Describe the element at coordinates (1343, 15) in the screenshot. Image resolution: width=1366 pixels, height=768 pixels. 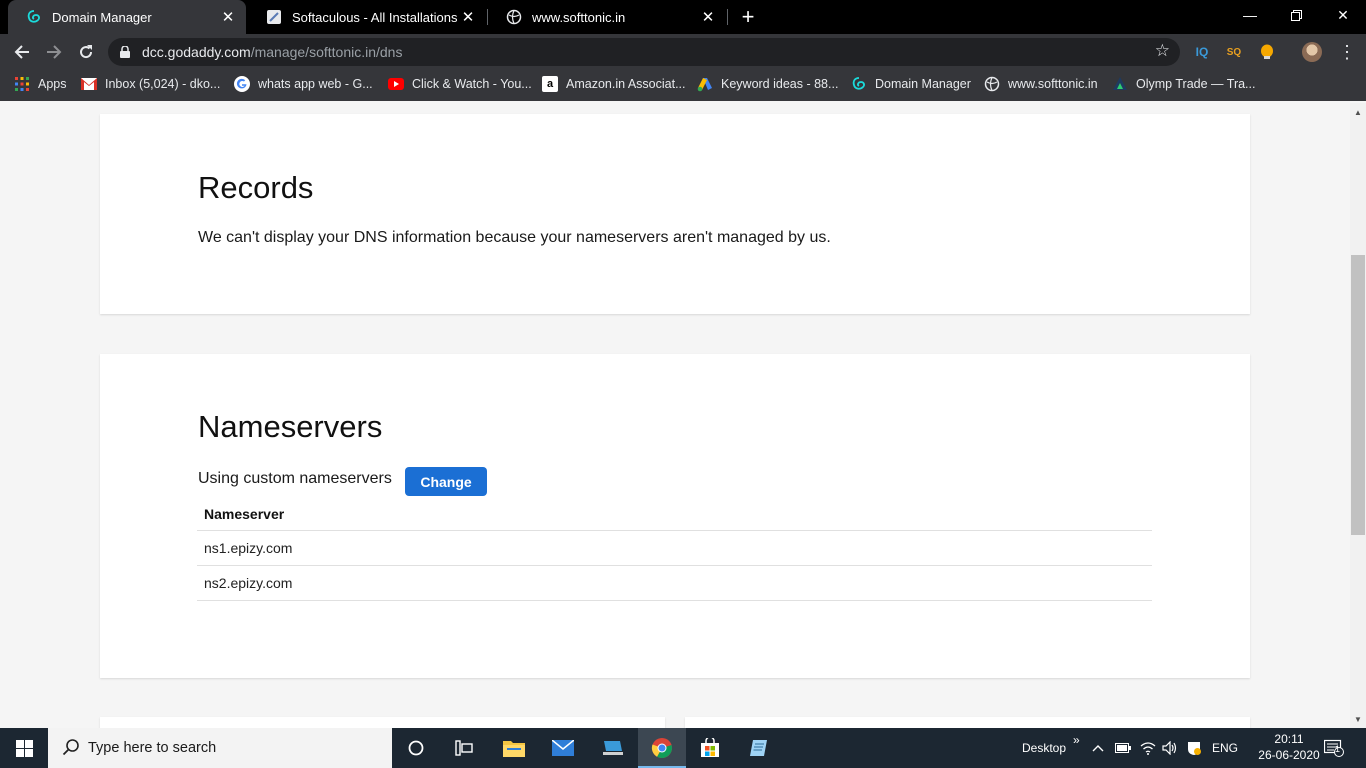
I see `window-close-icon: ✕` at that location.